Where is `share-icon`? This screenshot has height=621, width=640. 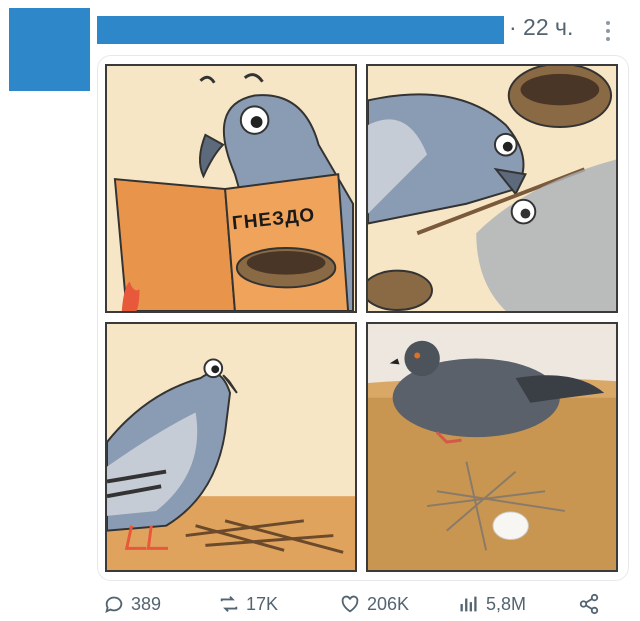 share-icon is located at coordinates (589, 604).